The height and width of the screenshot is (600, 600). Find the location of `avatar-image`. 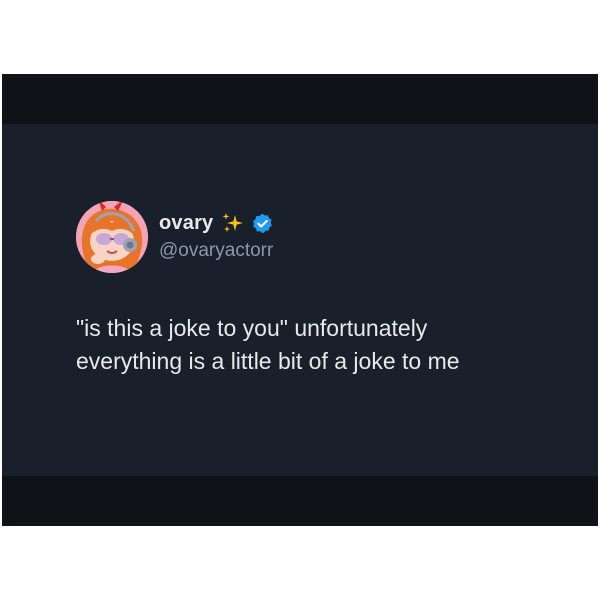

avatar-image is located at coordinates (112, 237).